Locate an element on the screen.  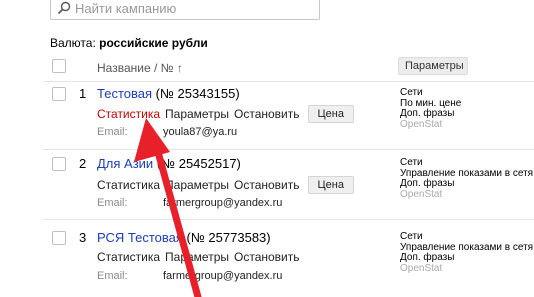
campaign-title: РСЯ Тестовая (№ 25773583) is located at coordinates (184, 237).